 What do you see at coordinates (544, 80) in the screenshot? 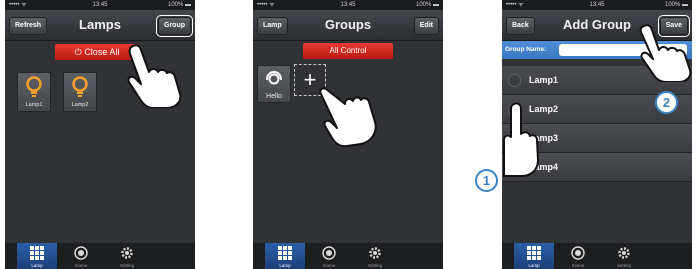
I see `lamp-row-label: Lamp1` at bounding box center [544, 80].